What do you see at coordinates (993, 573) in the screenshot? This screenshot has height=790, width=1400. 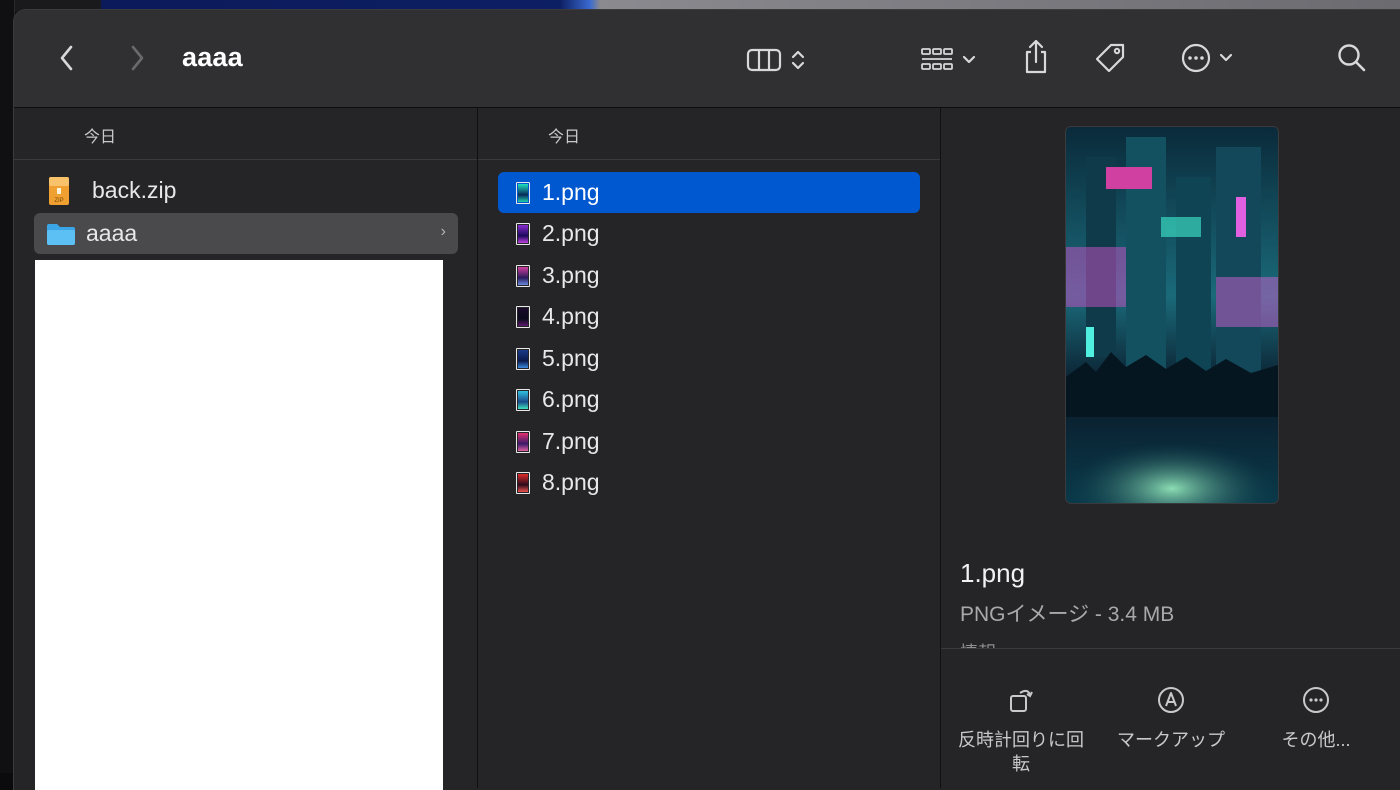 I see `preview-file-name: 1.png` at bounding box center [993, 573].